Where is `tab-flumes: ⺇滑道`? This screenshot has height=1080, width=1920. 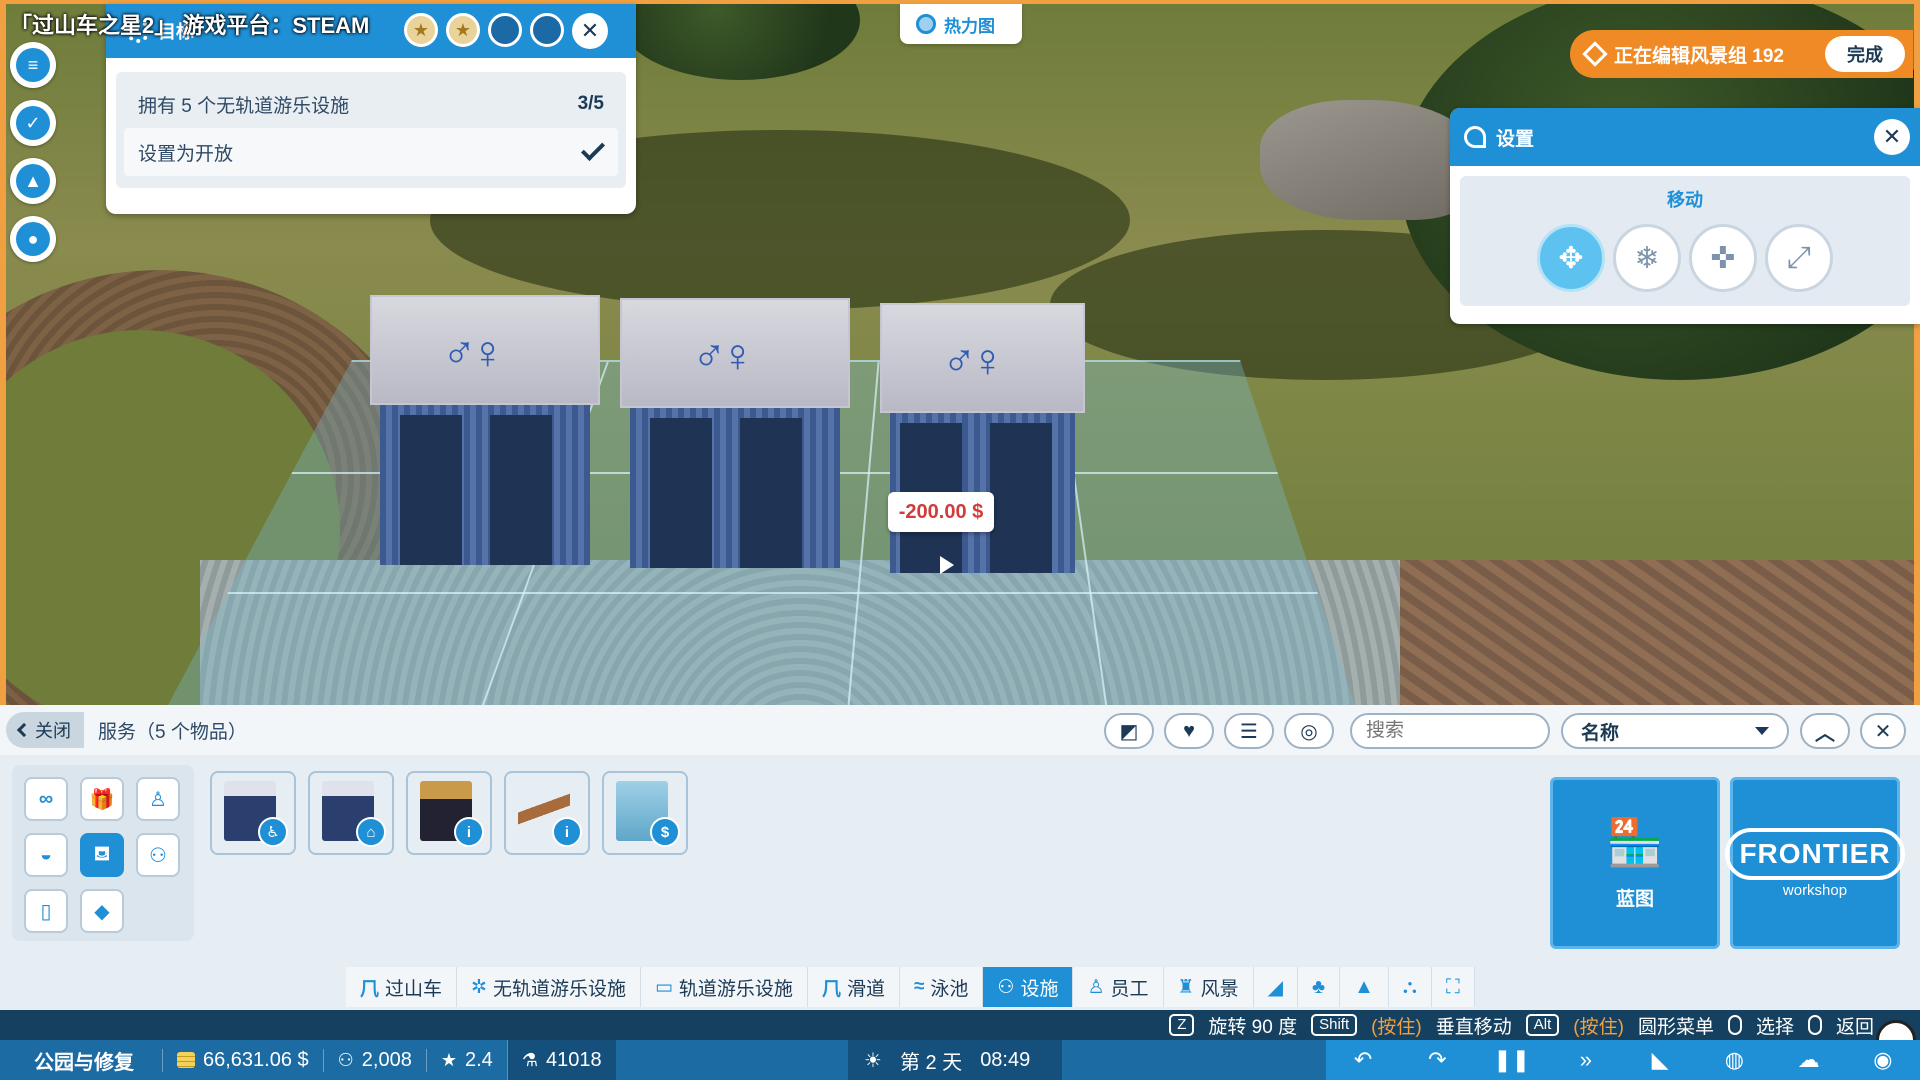 tab-flumes: ⺇滑道 is located at coordinates (853, 987).